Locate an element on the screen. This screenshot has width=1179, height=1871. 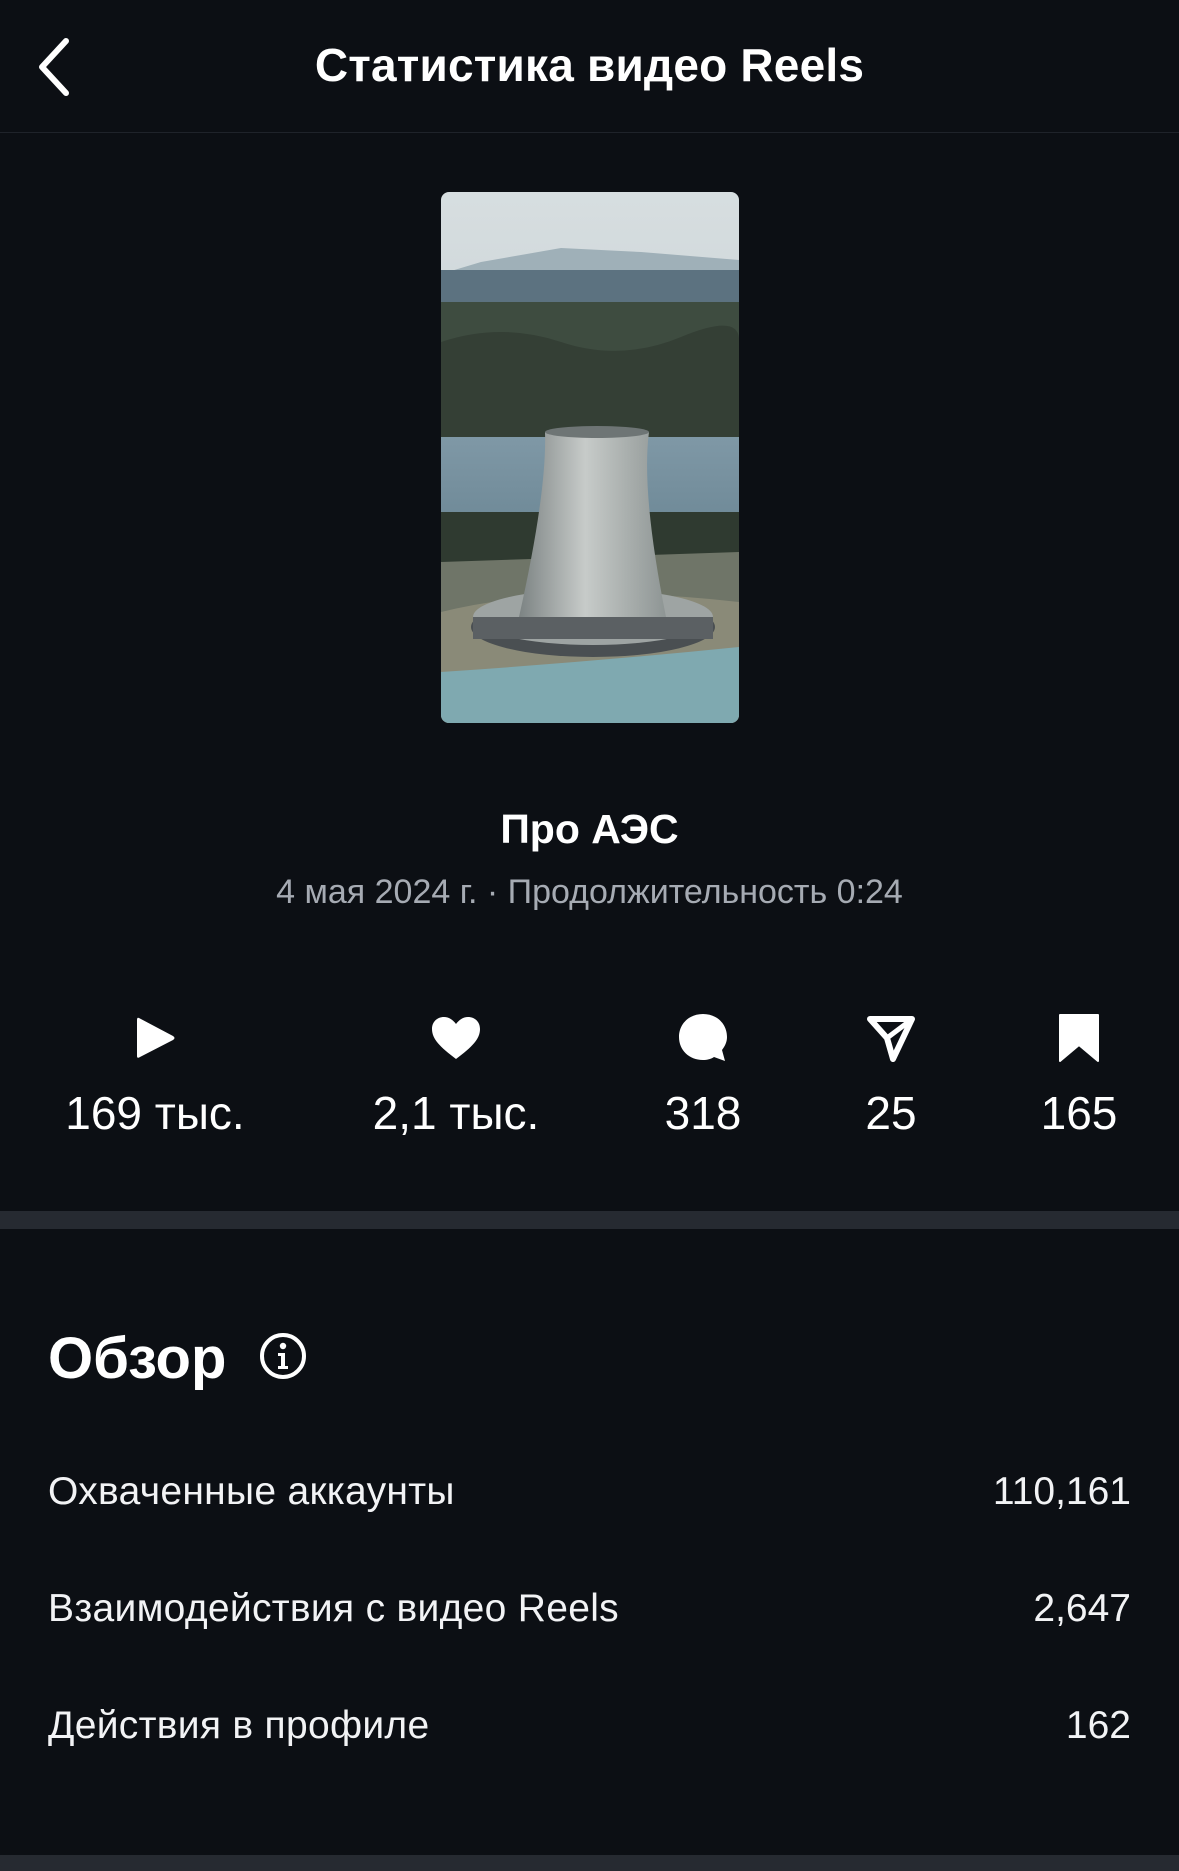
reel-thumbnail is located at coordinates (590, 457).